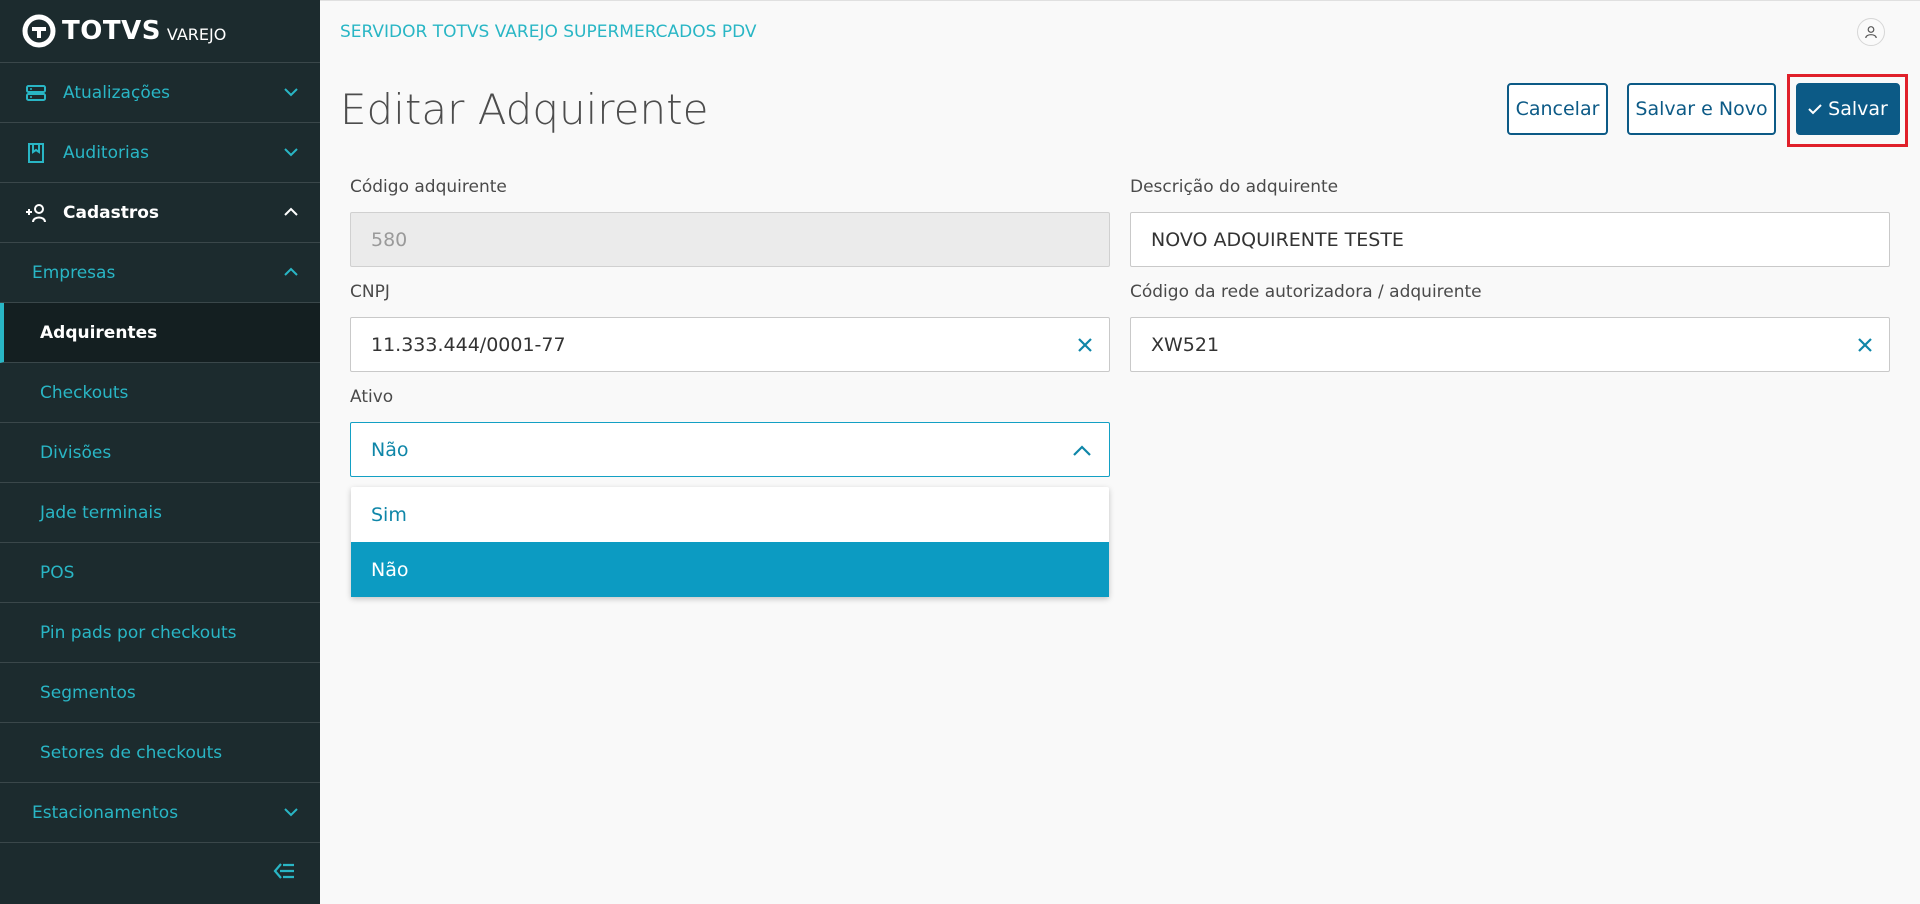  I want to click on server-title: SERVIDOR TOTVS VAREJO SUPERMERCADOS PDV, so click(548, 32).